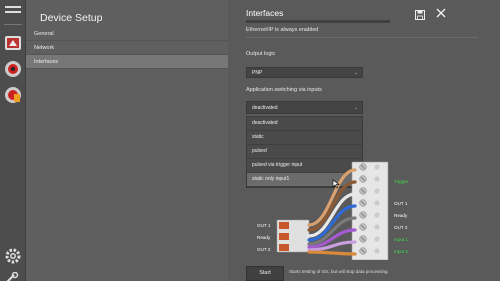 The height and width of the screenshot is (281, 500). Describe the element at coordinates (127, 62) in the screenshot. I see `nav-item-interfaces: Interfaces` at that location.